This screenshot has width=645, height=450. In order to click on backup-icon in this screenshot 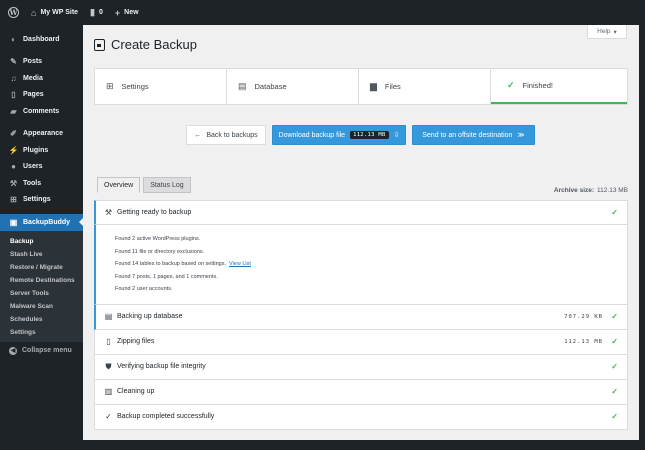, I will do `click(99, 44)`.